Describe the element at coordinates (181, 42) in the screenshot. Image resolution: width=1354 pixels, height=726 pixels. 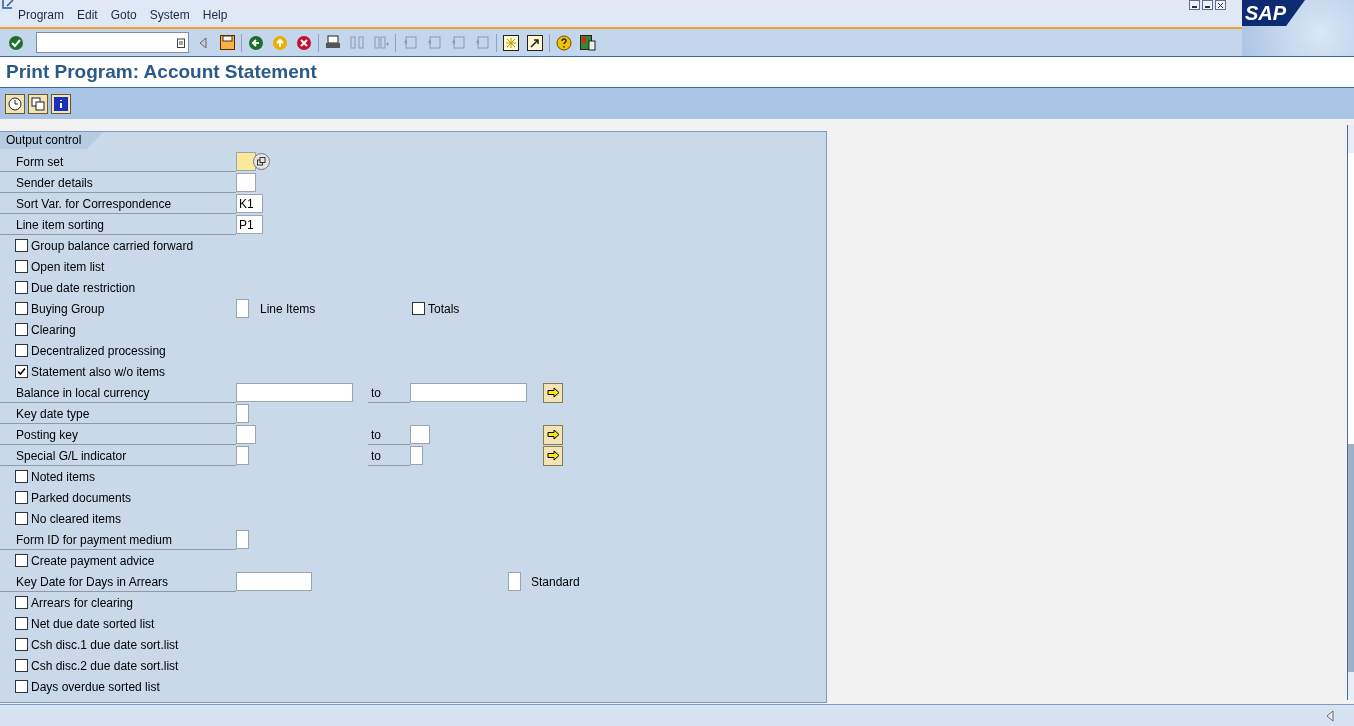
I see `clipboard-icon` at that location.